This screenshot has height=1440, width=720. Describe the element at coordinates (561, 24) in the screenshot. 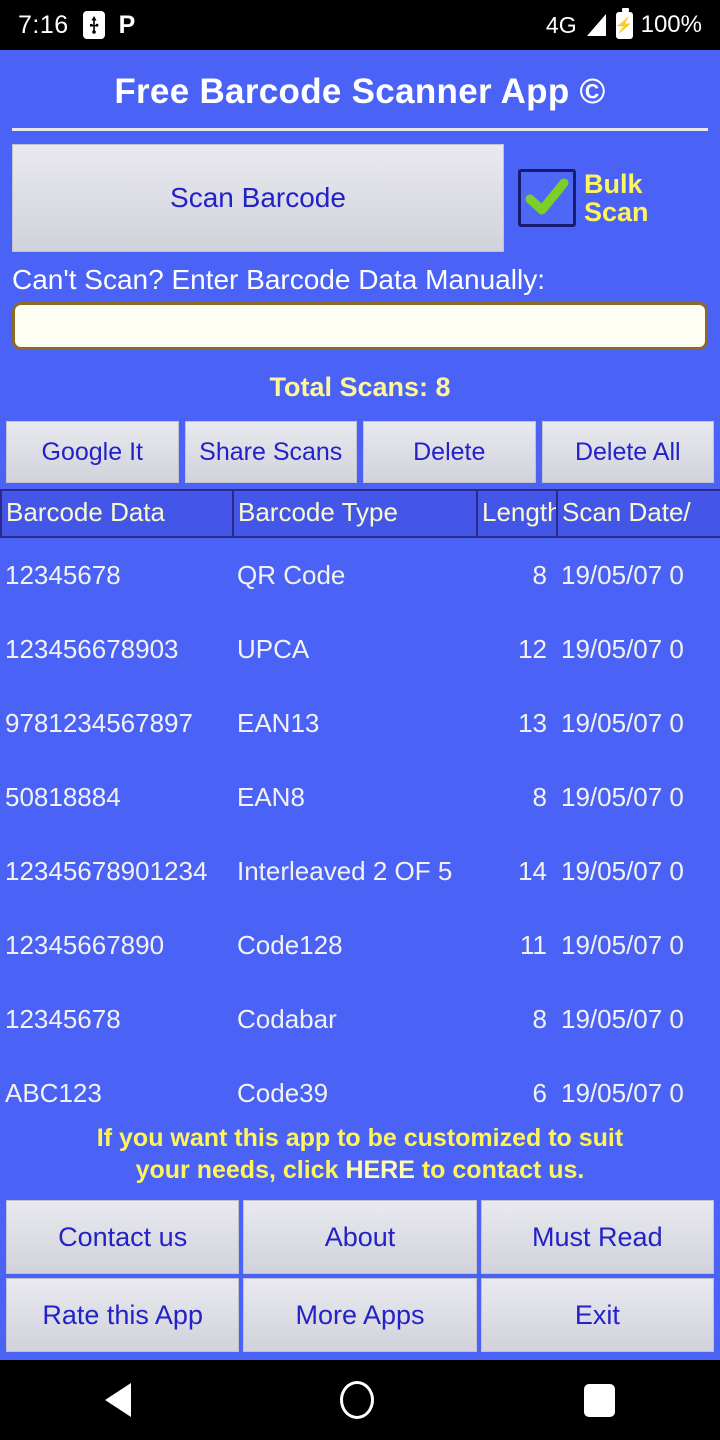

I see `network-type-label: 4G` at that location.